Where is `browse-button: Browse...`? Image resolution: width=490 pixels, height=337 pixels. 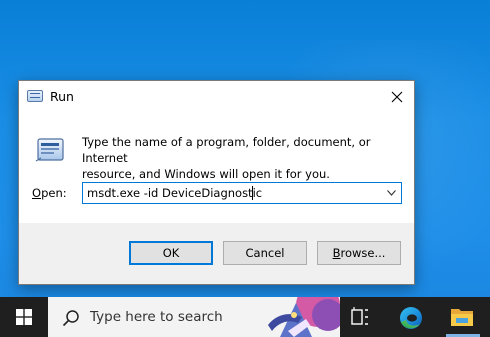 browse-button: Browse... is located at coordinates (359, 253).